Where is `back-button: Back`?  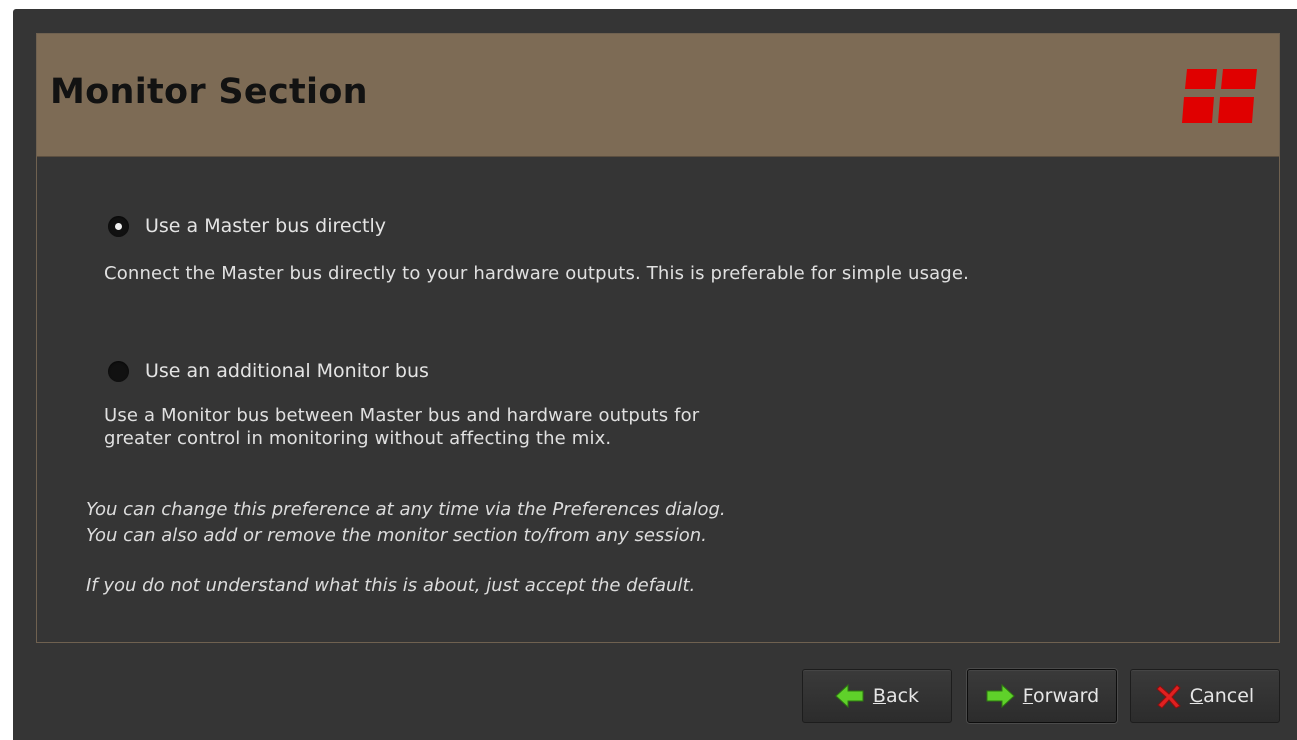 back-button: Back is located at coordinates (877, 696).